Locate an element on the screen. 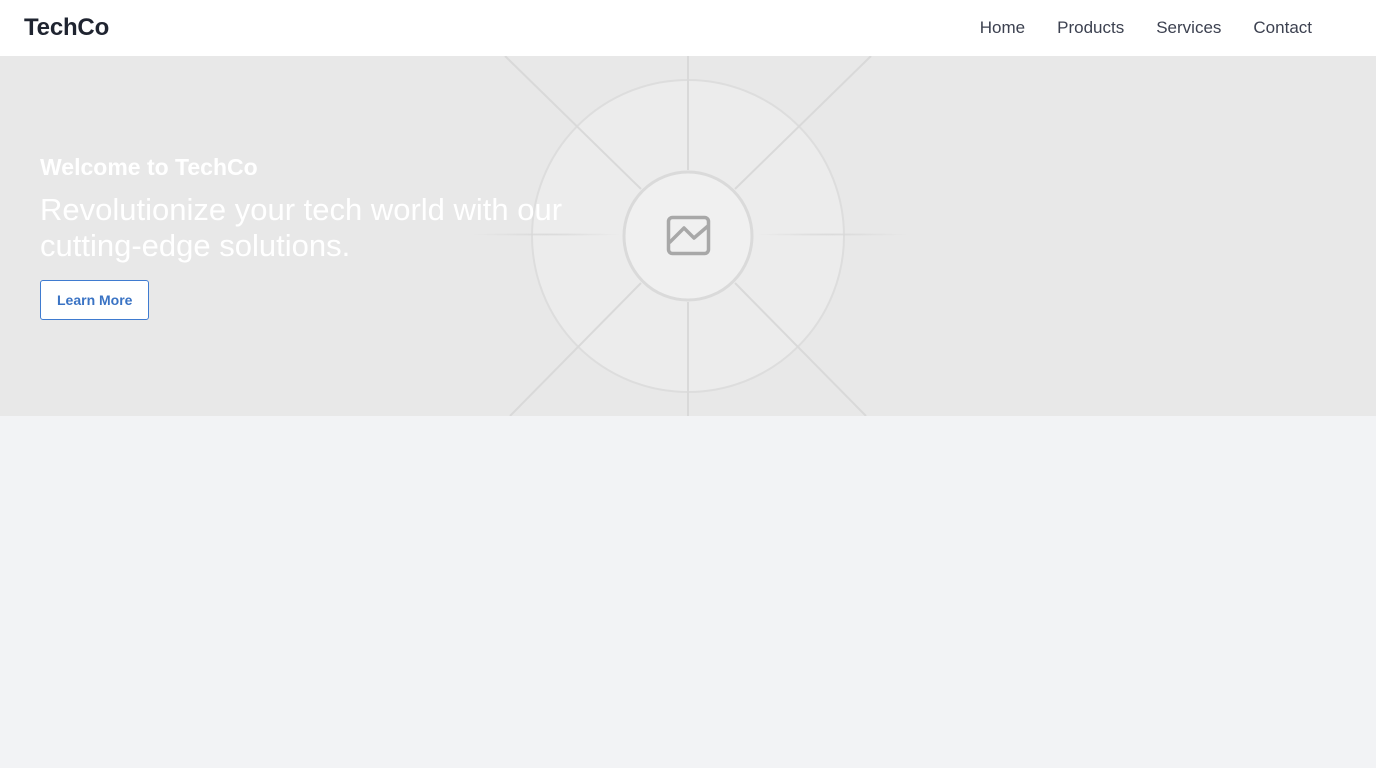 The width and height of the screenshot is (1376, 768). nav-home-link: Home is located at coordinates (1002, 28).